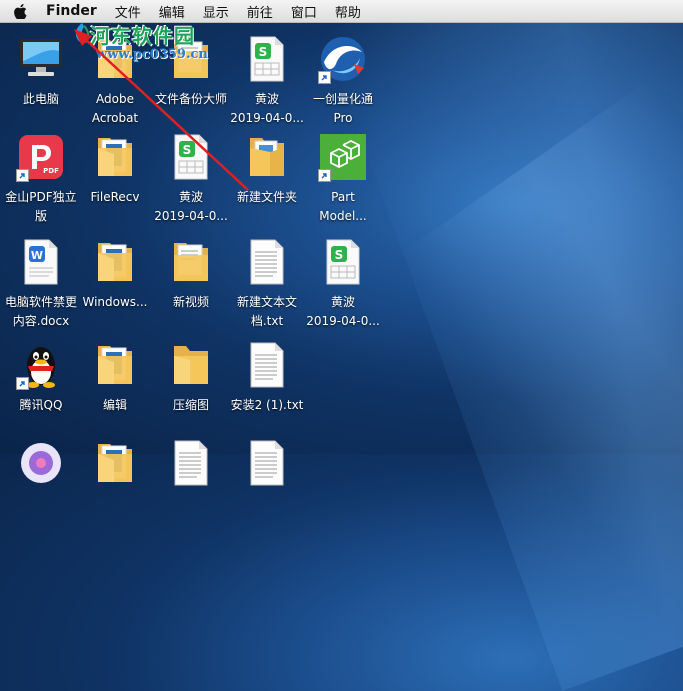 Image resolution: width=683 pixels, height=691 pixels. What do you see at coordinates (21, 11) in the screenshot?
I see `apple-logo-icon` at bounding box center [21, 11].